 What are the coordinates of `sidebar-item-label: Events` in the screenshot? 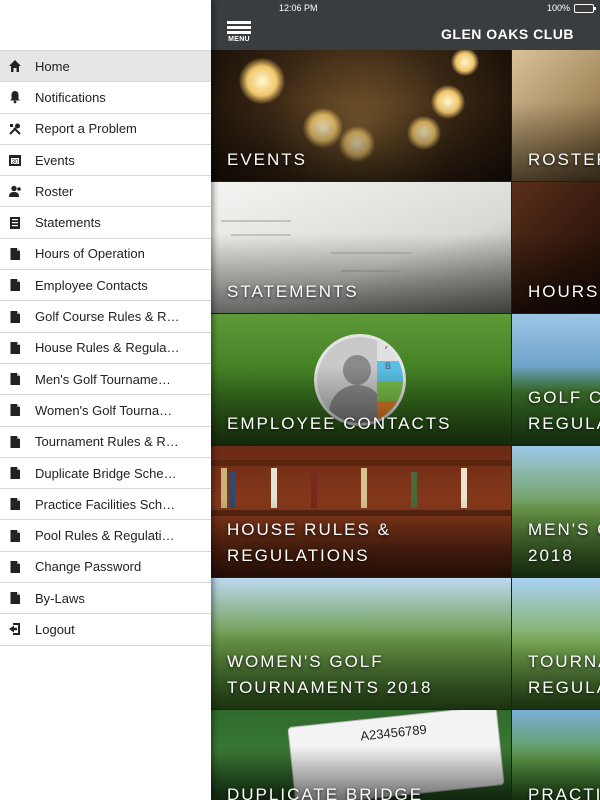 It's located at (55, 160).